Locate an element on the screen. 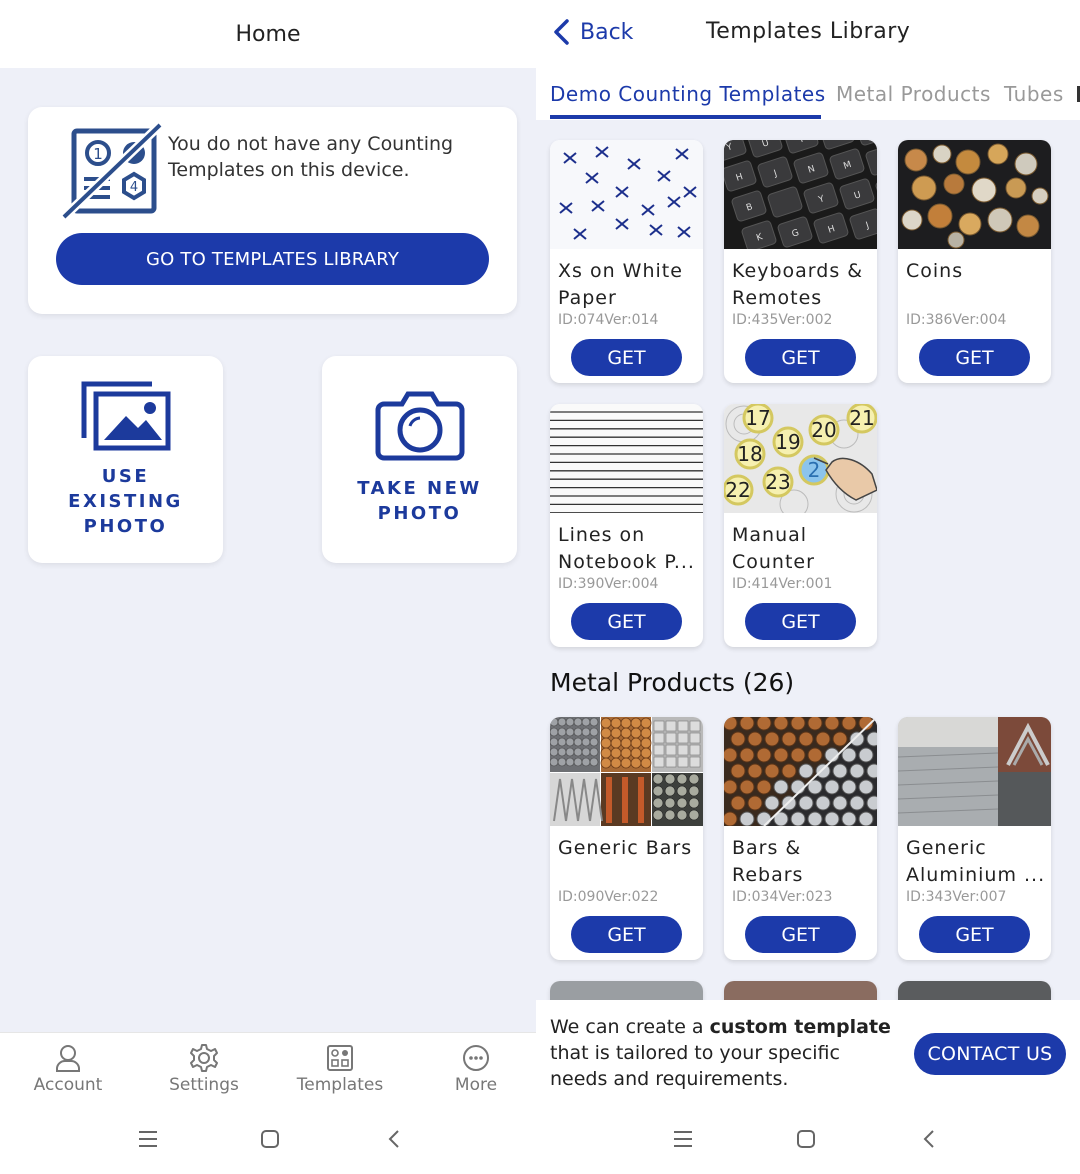  nav-account-label: Account is located at coordinates (68, 1085).